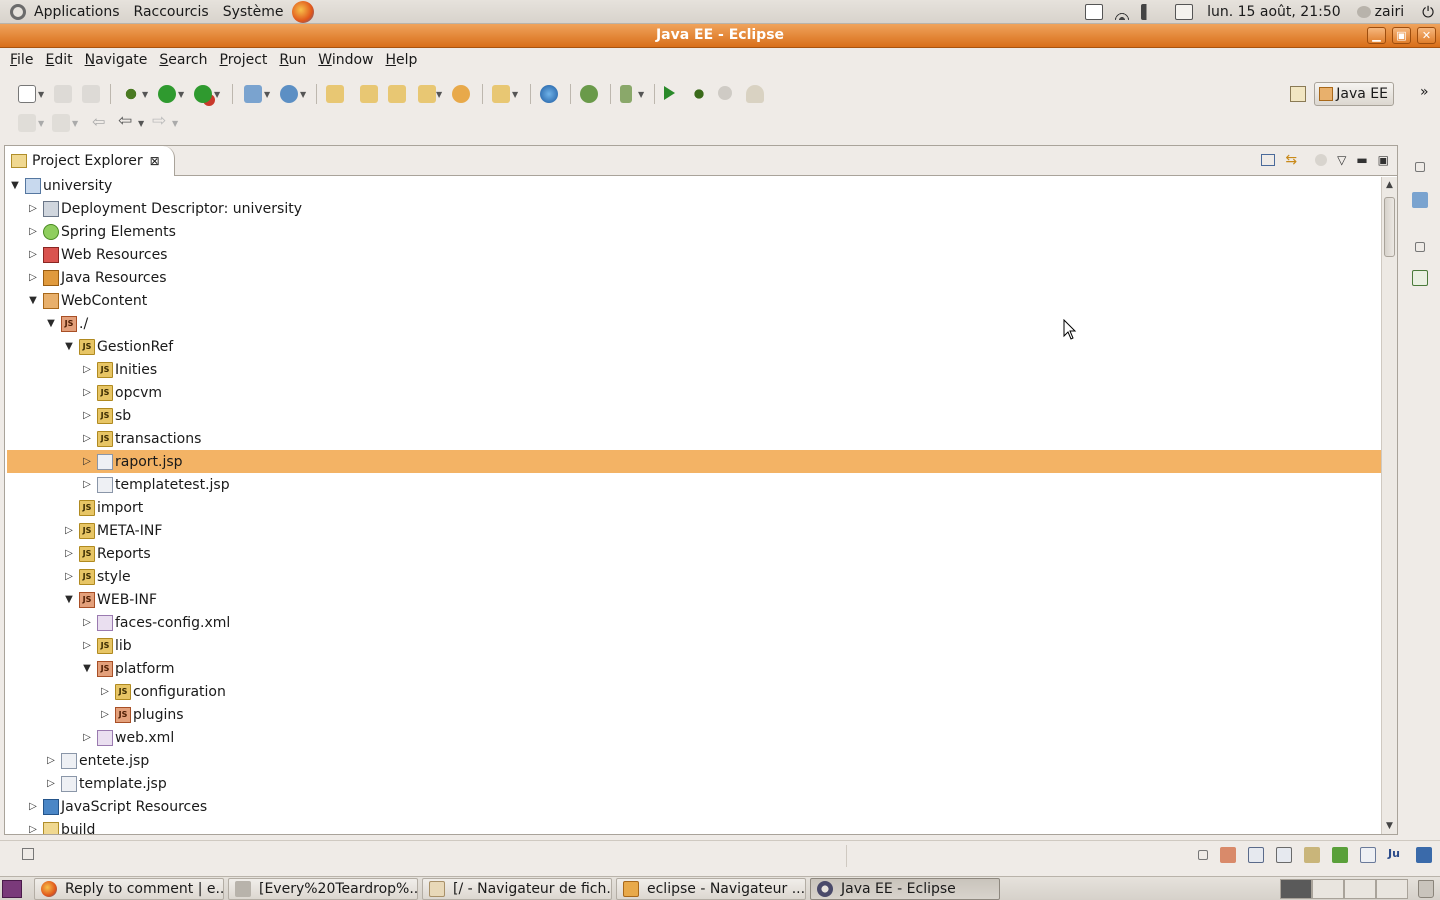 Image resolution: width=1440 pixels, height=900 pixels. I want to click on new-class-dropdown-icon: ▼, so click(303, 94).